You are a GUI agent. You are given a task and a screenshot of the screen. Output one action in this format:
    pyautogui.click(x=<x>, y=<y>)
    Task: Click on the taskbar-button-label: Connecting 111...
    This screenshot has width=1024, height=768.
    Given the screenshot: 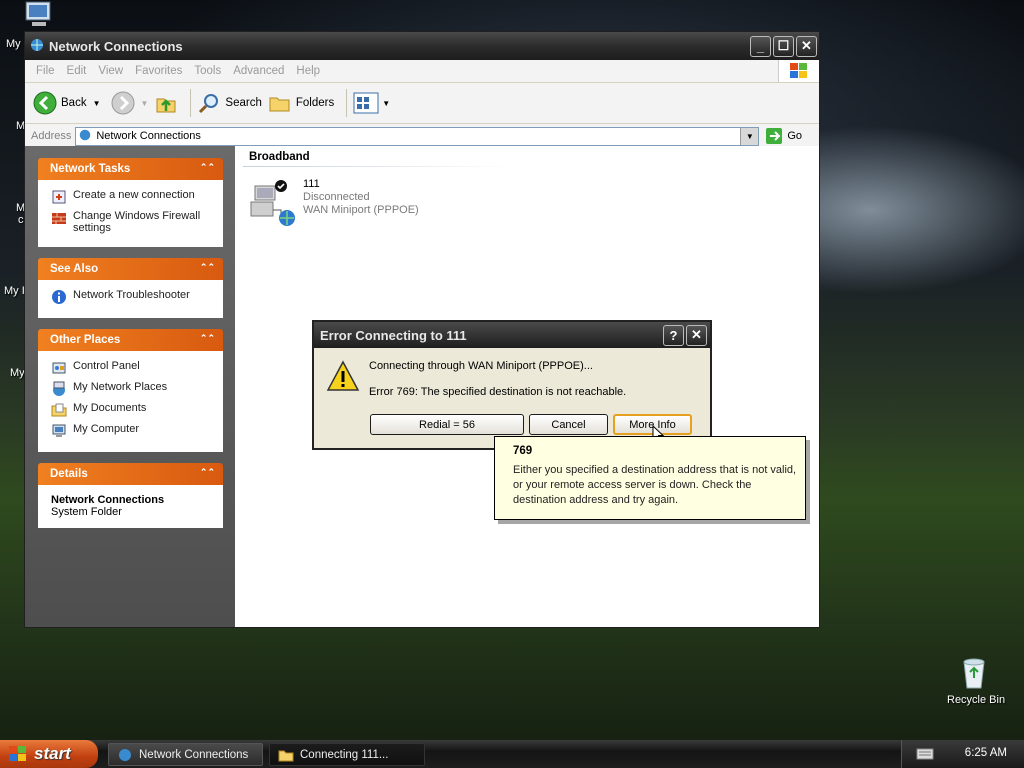 What is the action you would take?
    pyautogui.click(x=344, y=754)
    